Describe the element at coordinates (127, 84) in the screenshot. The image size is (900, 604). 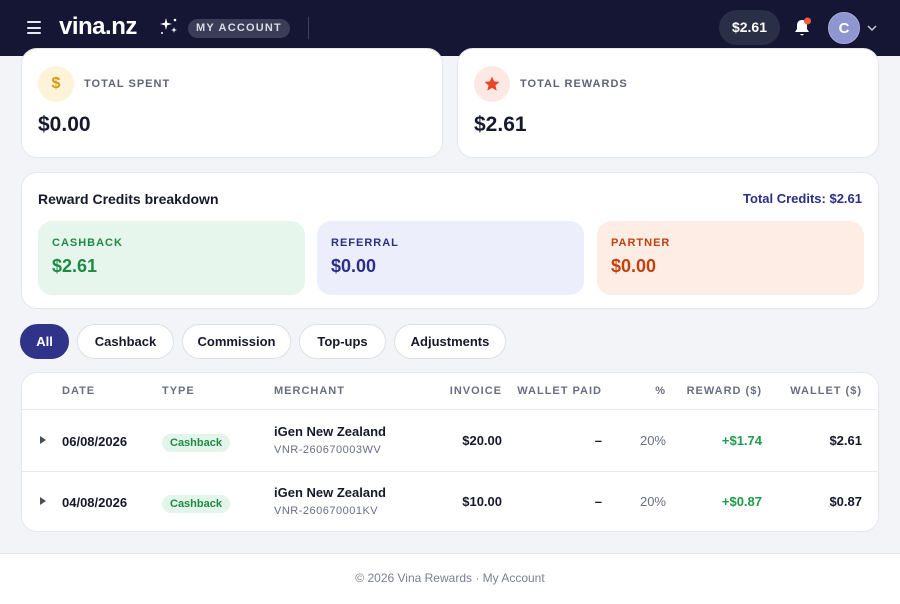
I see `total-spent-label: TOTAL SPENT` at that location.